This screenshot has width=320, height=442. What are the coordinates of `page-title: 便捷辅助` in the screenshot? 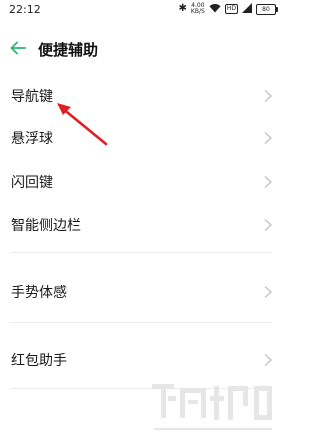 It's located at (68, 50).